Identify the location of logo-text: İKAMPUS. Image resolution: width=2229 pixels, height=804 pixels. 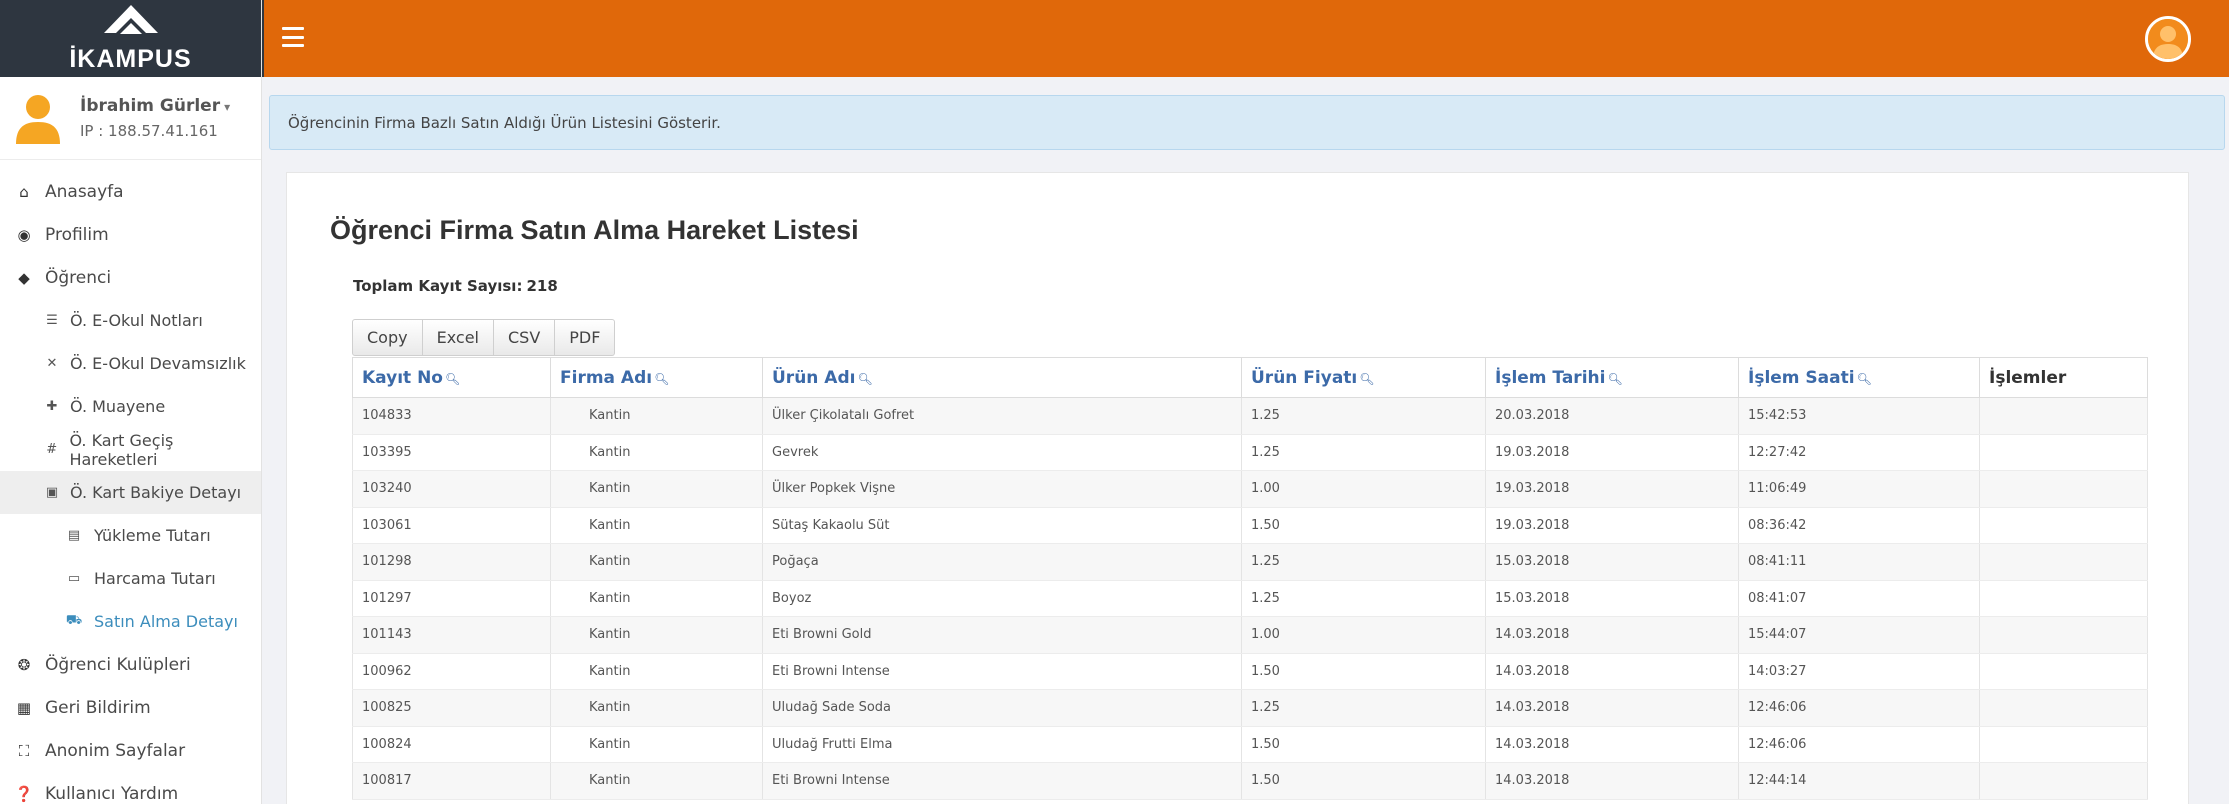
(130, 59).